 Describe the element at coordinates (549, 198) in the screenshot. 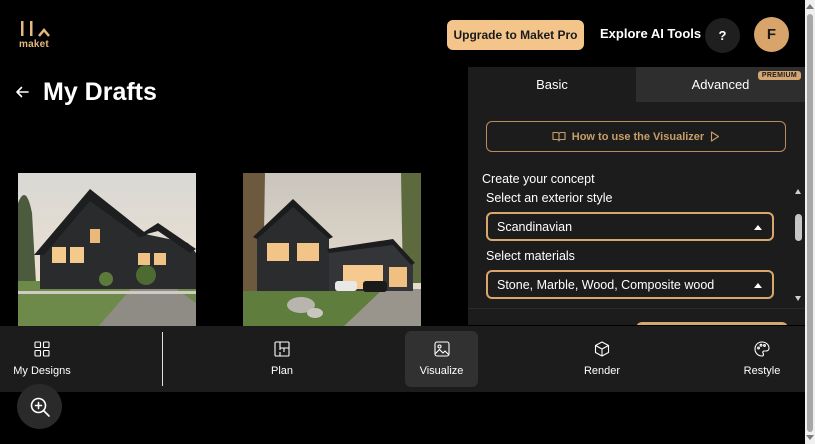

I see `exterior-style-label: Select an exterior style` at that location.